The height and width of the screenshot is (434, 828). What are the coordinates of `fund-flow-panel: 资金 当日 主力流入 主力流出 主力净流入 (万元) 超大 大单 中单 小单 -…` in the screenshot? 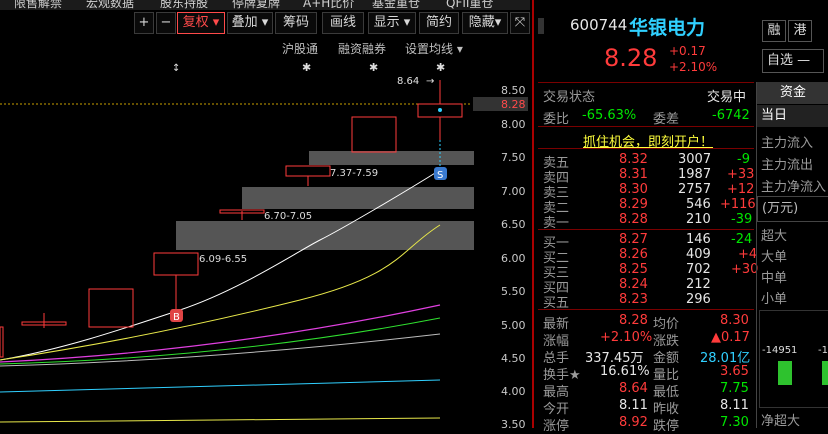 It's located at (792, 255).